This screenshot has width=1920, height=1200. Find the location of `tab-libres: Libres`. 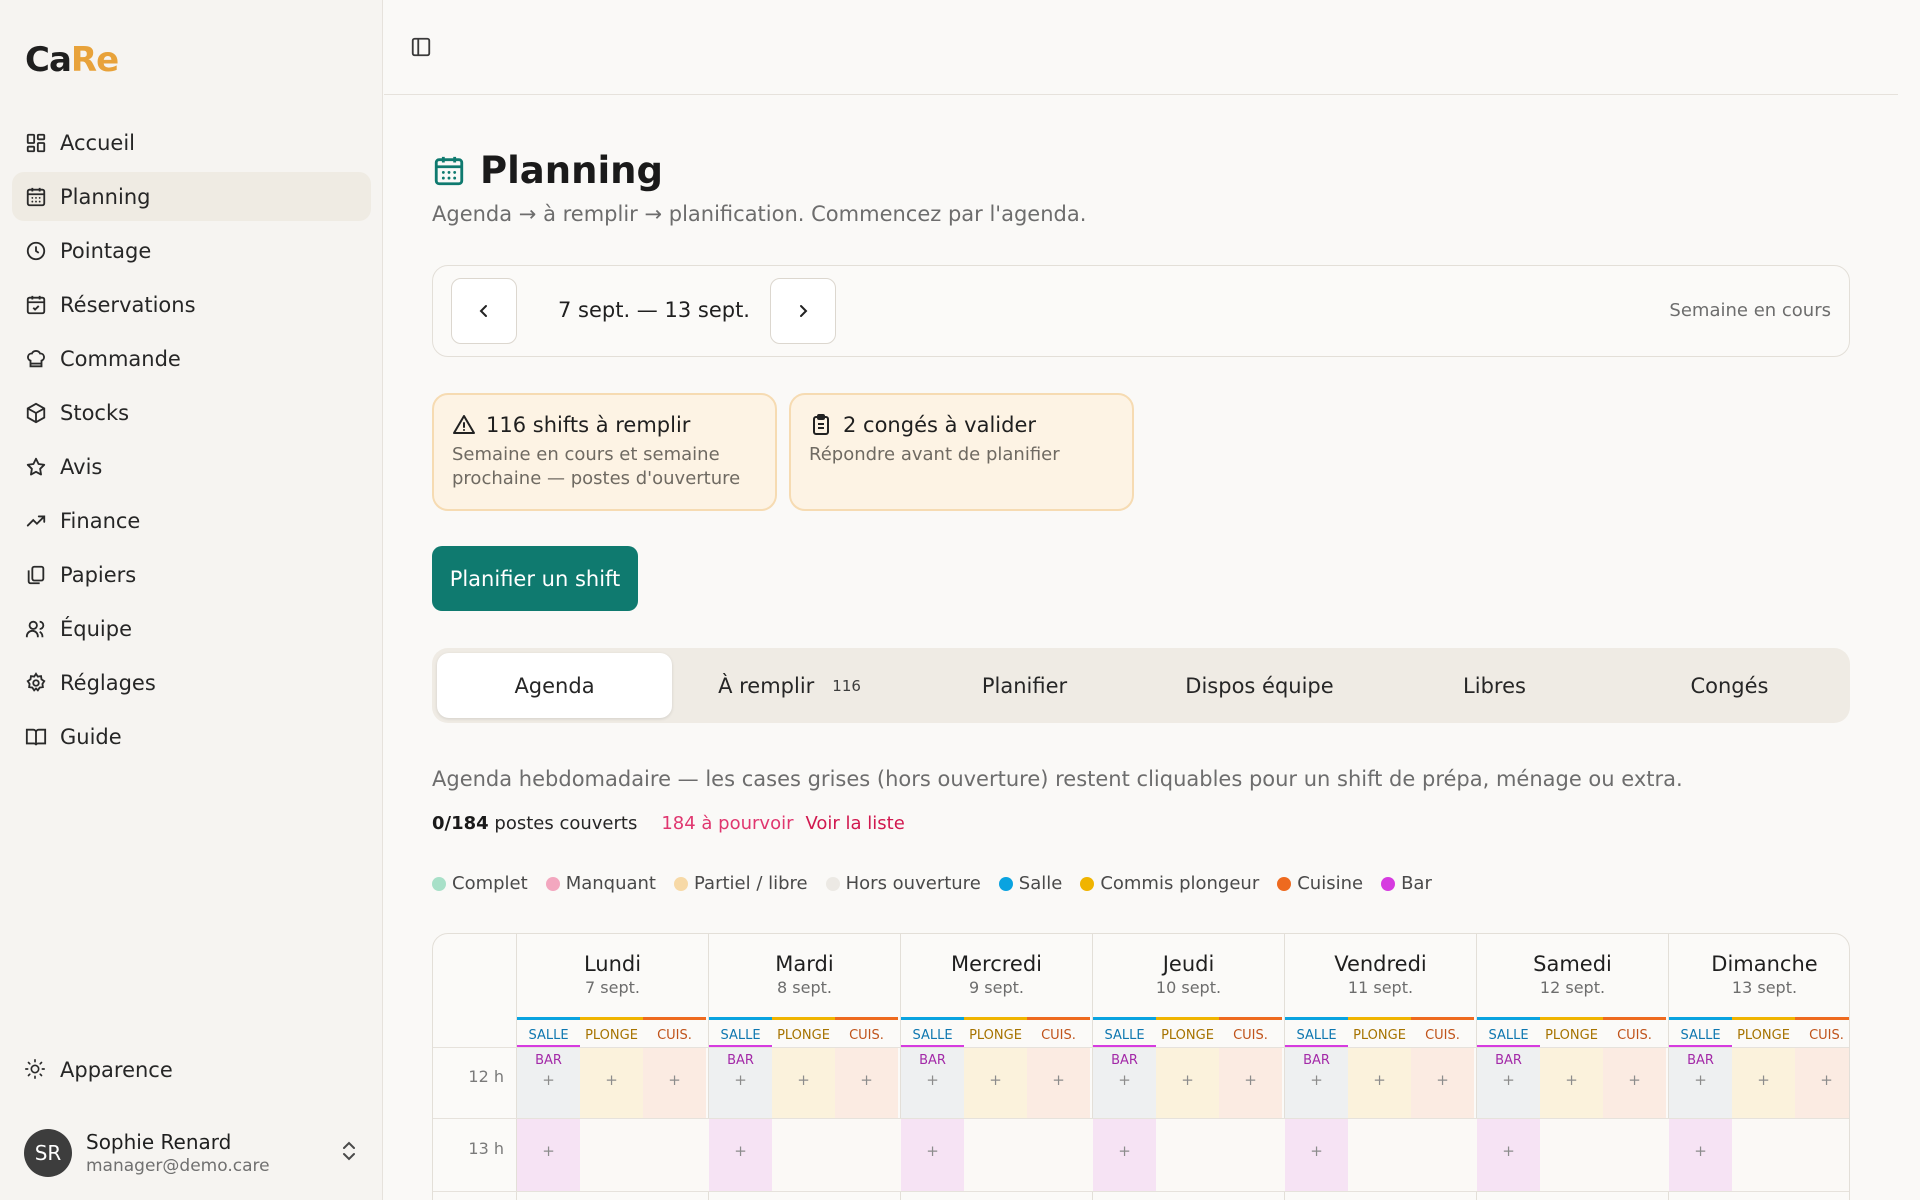

tab-libres: Libres is located at coordinates (1494, 685).